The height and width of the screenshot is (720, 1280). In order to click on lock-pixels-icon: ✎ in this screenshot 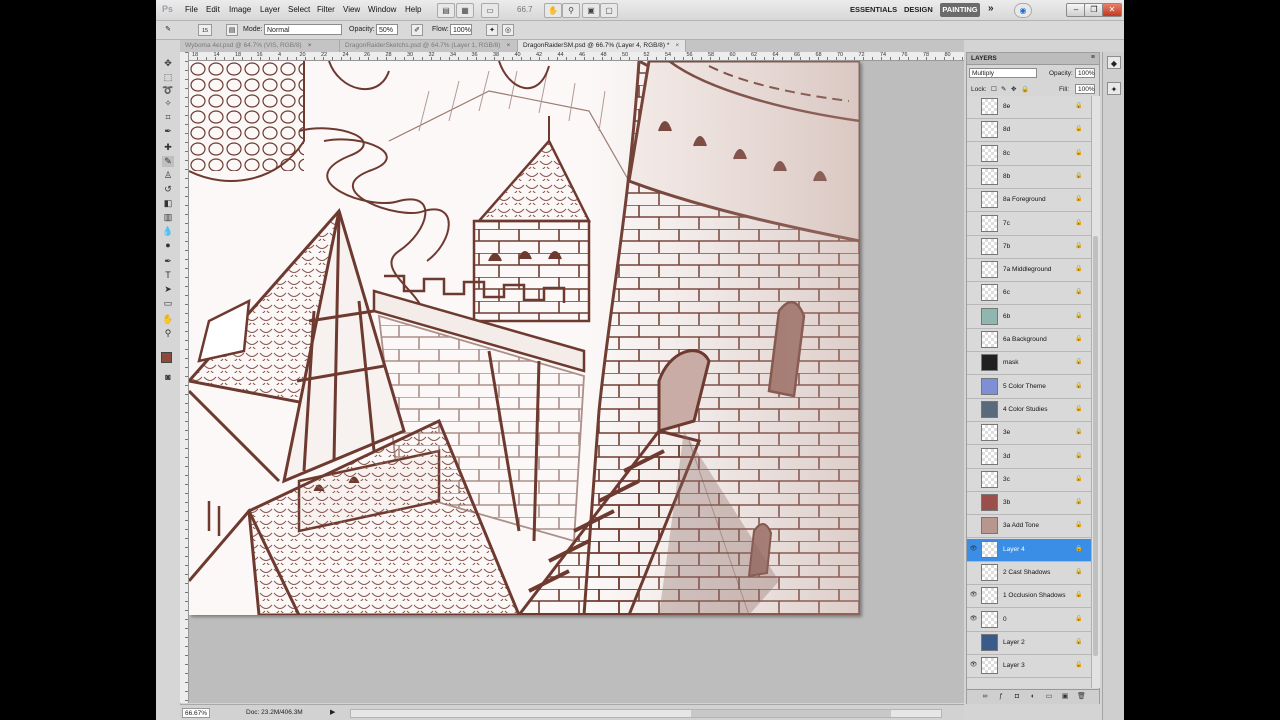, I will do `click(1003, 89)`.